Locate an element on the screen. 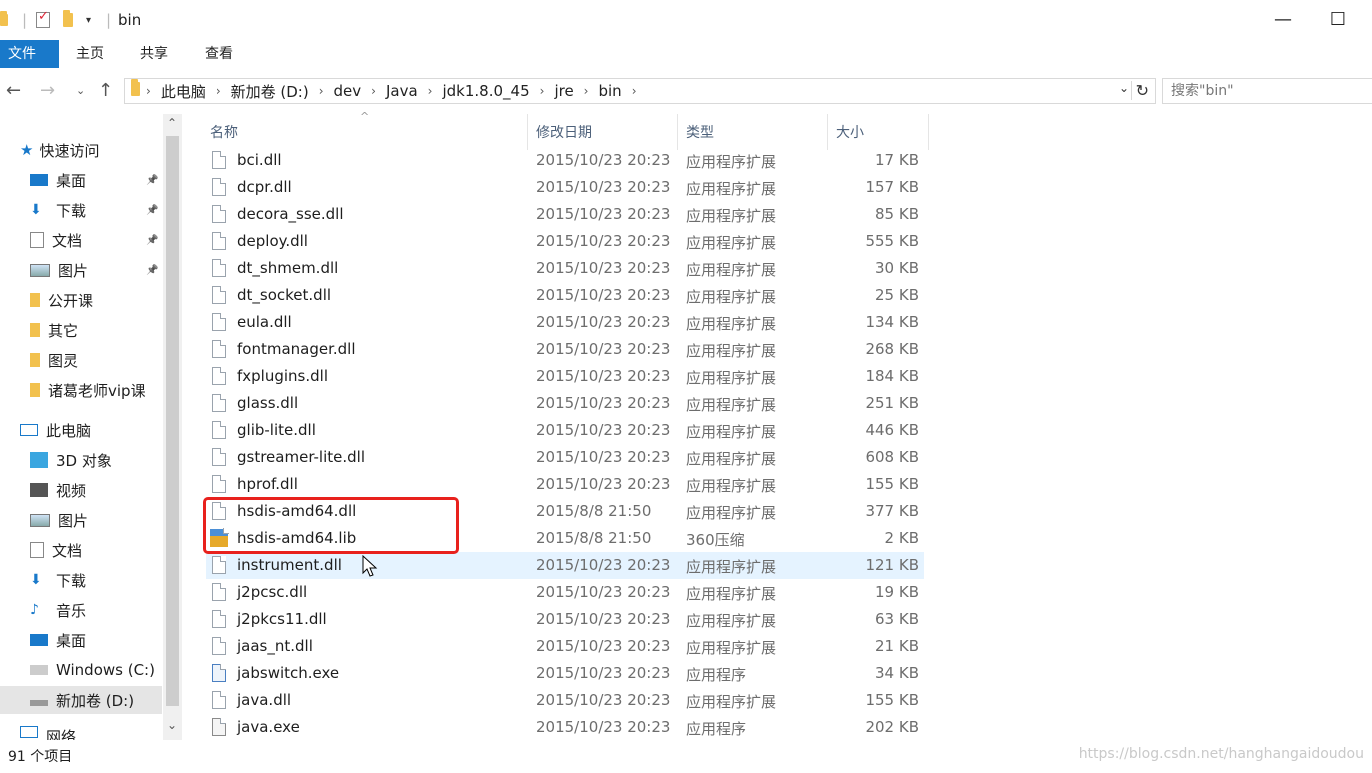  table-row: eula.dll 2015/10/23 20:23 应用程序扩展 134 KB is located at coordinates (565, 322).